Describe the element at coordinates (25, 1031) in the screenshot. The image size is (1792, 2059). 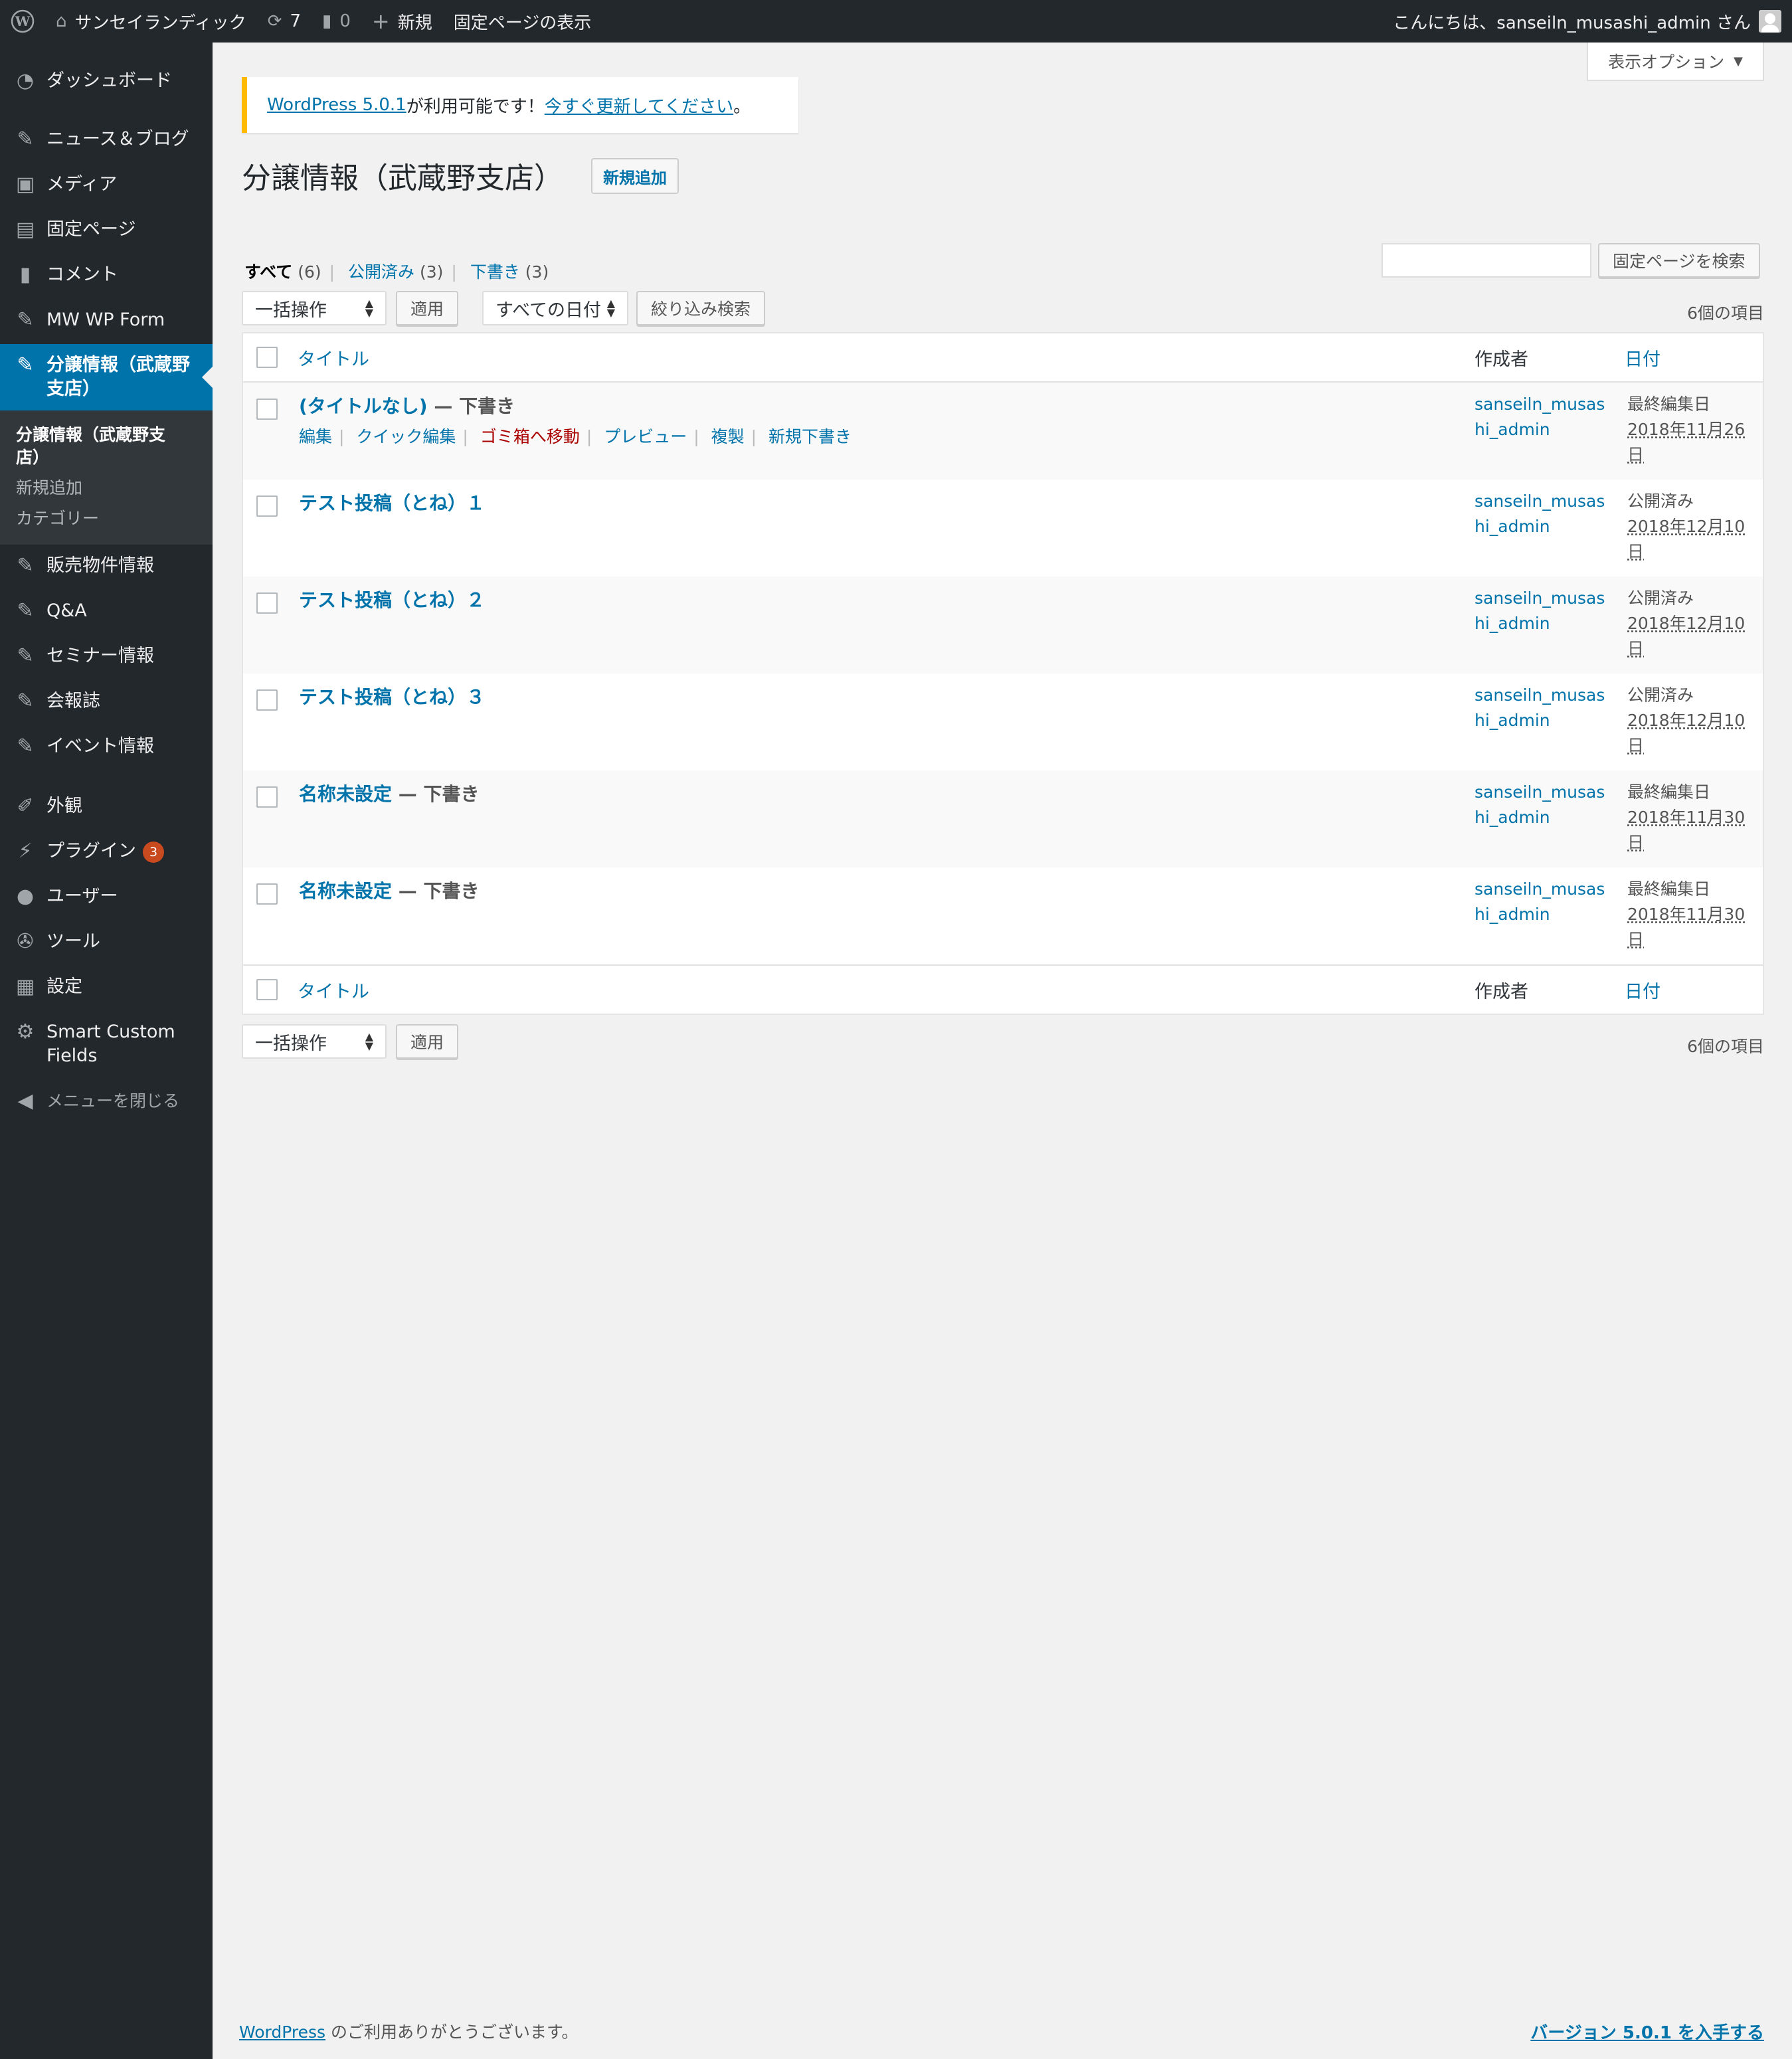
I see `gear-icon: ⚙` at that location.